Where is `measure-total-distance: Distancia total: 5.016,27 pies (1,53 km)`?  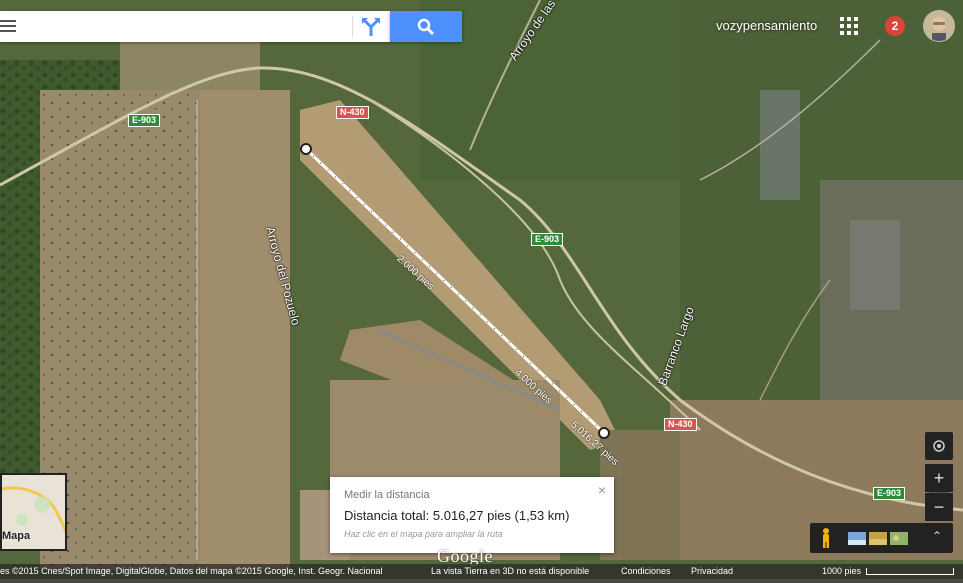
measure-total-distance: Distancia total: 5.016,27 pies (1,53 km) is located at coordinates (457, 515).